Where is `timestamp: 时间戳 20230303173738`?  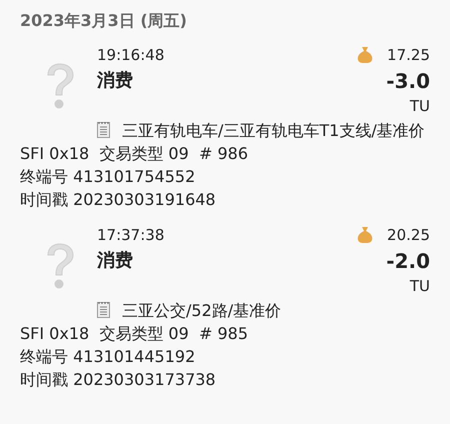
timestamp: 时间戳 20230303173738 is located at coordinates (118, 380).